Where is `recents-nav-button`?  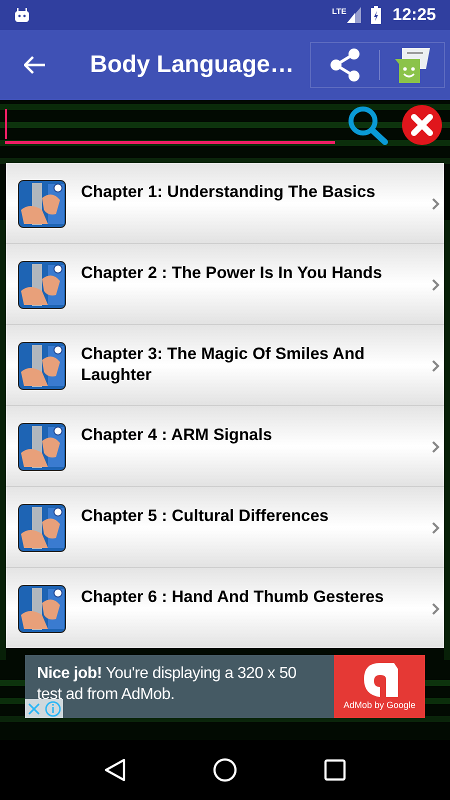 recents-nav-button is located at coordinates (335, 770).